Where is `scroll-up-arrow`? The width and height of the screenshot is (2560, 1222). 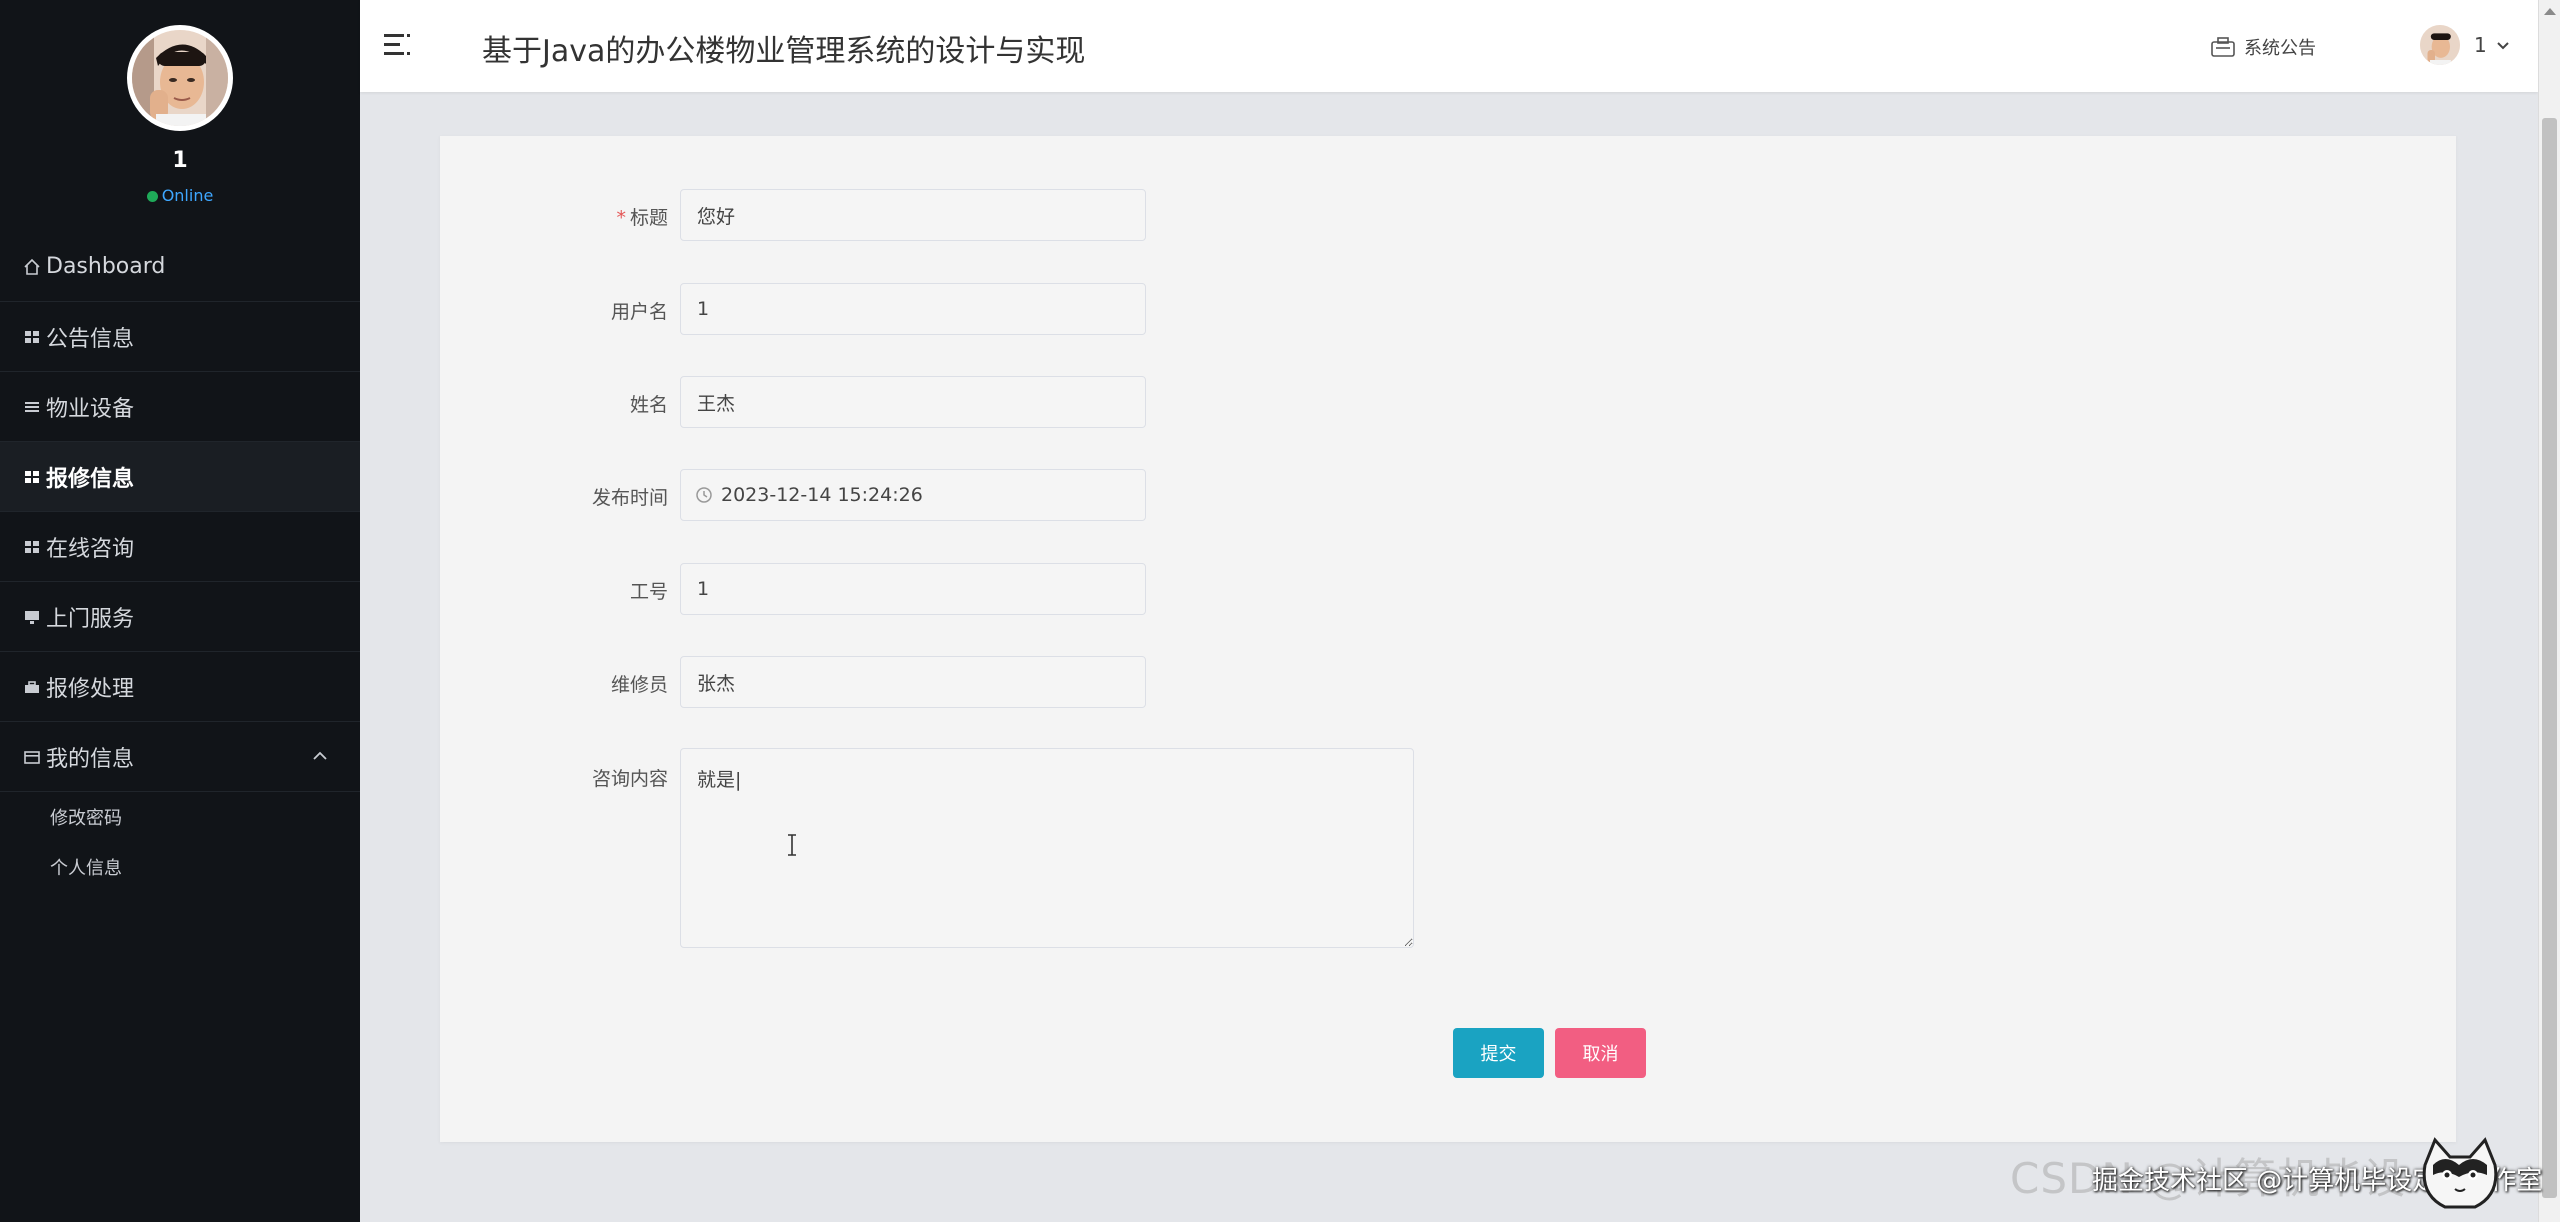 scroll-up-arrow is located at coordinates (2550, 11).